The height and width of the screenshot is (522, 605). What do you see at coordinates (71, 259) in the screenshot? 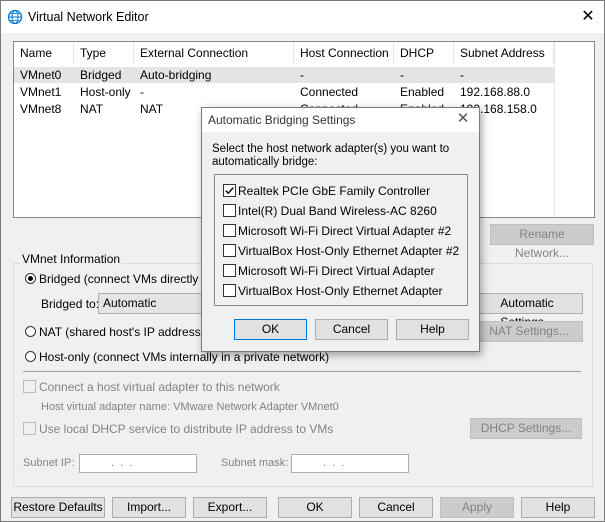
I see `vmnet-information-label: VMnet Information` at bounding box center [71, 259].